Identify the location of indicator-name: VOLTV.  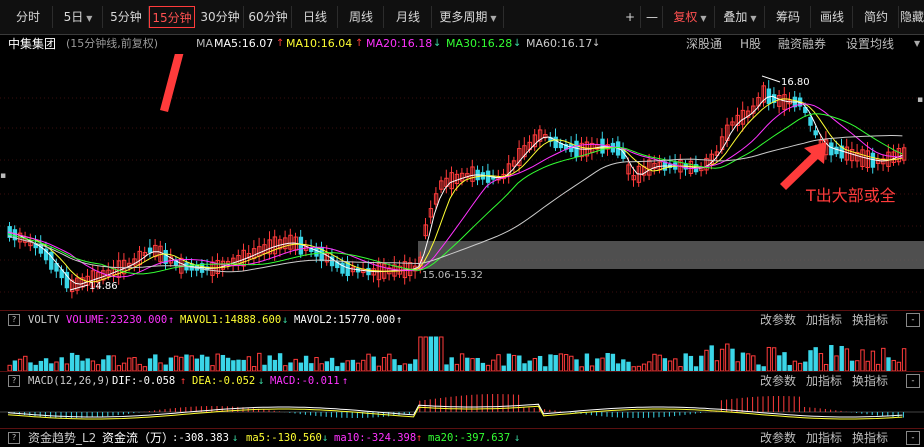
(44, 320).